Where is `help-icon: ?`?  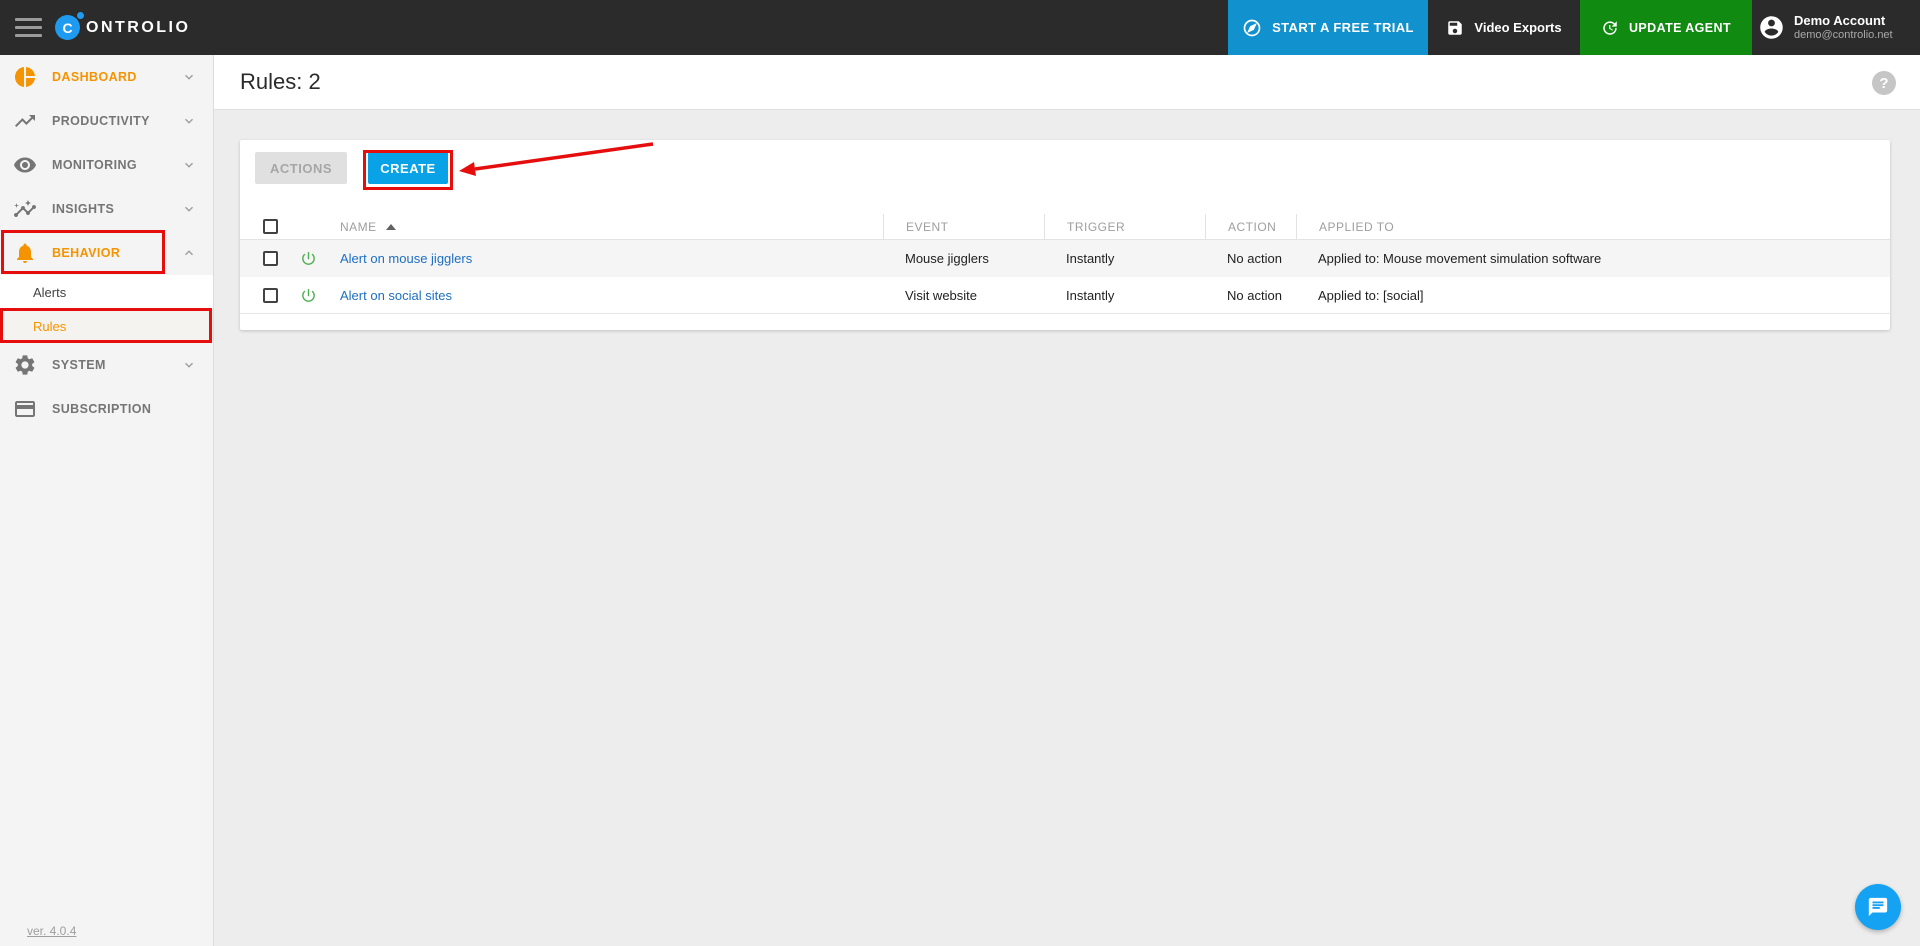
help-icon: ? is located at coordinates (1884, 83).